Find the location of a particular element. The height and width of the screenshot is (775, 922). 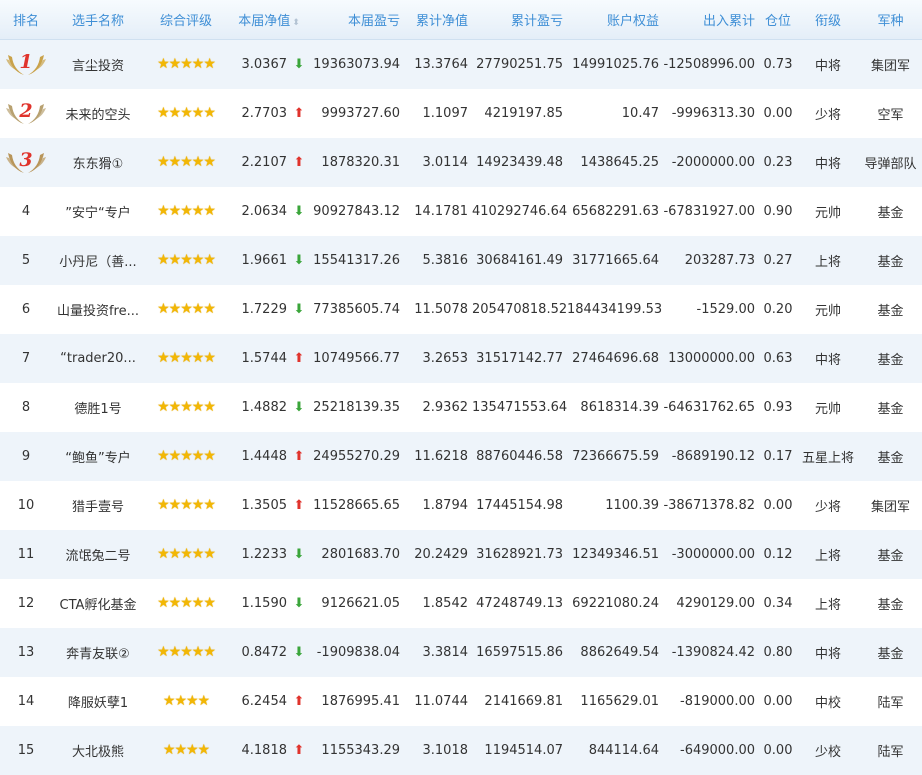

cell-rank: 2 is located at coordinates (26, 113).